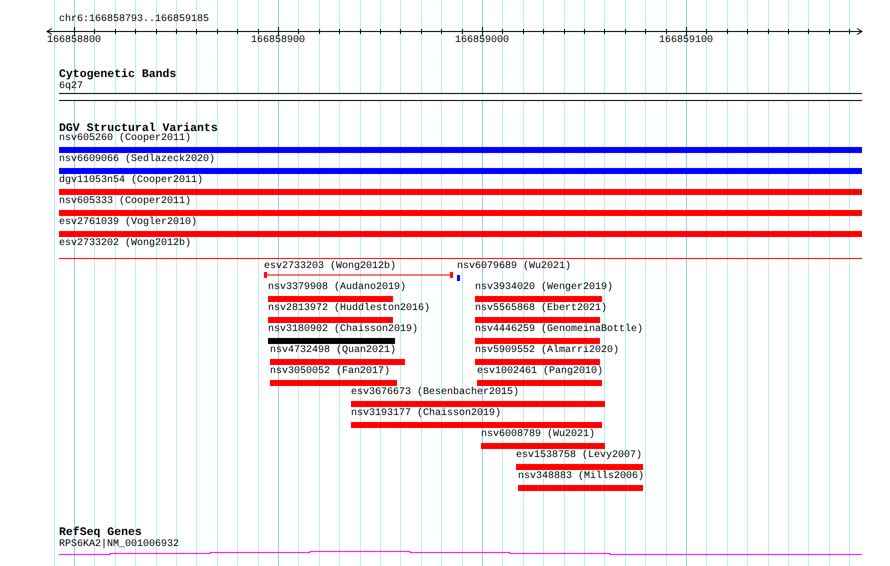 This screenshot has height=566, width=890. What do you see at coordinates (330, 267) in the screenshot?
I see `variant-label: esv2733203 (Wong2012b)` at bounding box center [330, 267].